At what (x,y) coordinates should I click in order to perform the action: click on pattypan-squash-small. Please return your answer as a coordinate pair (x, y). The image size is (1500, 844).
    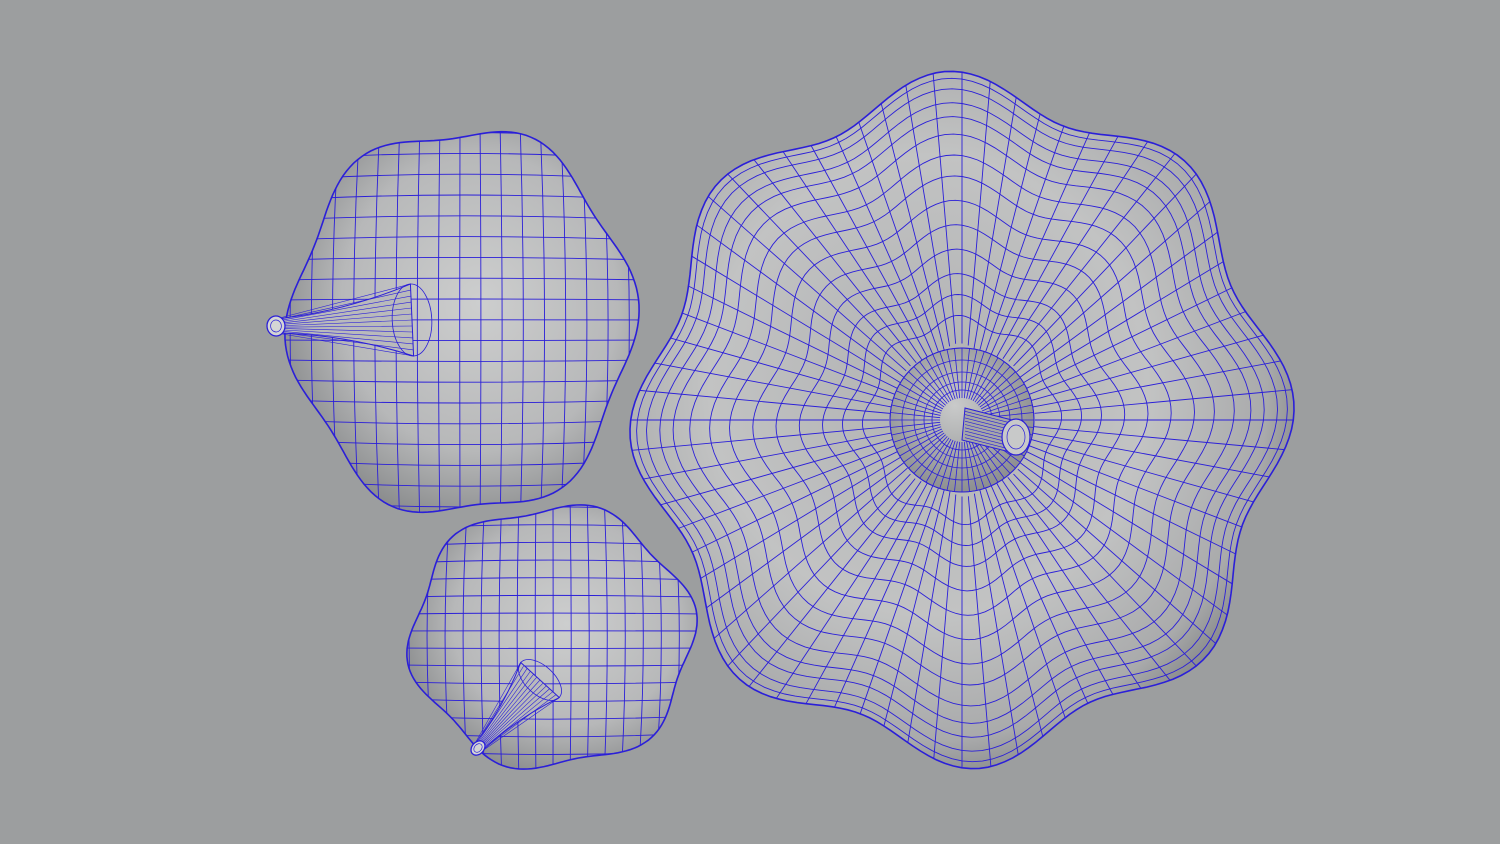
    Looking at the image, I should click on (545, 634).